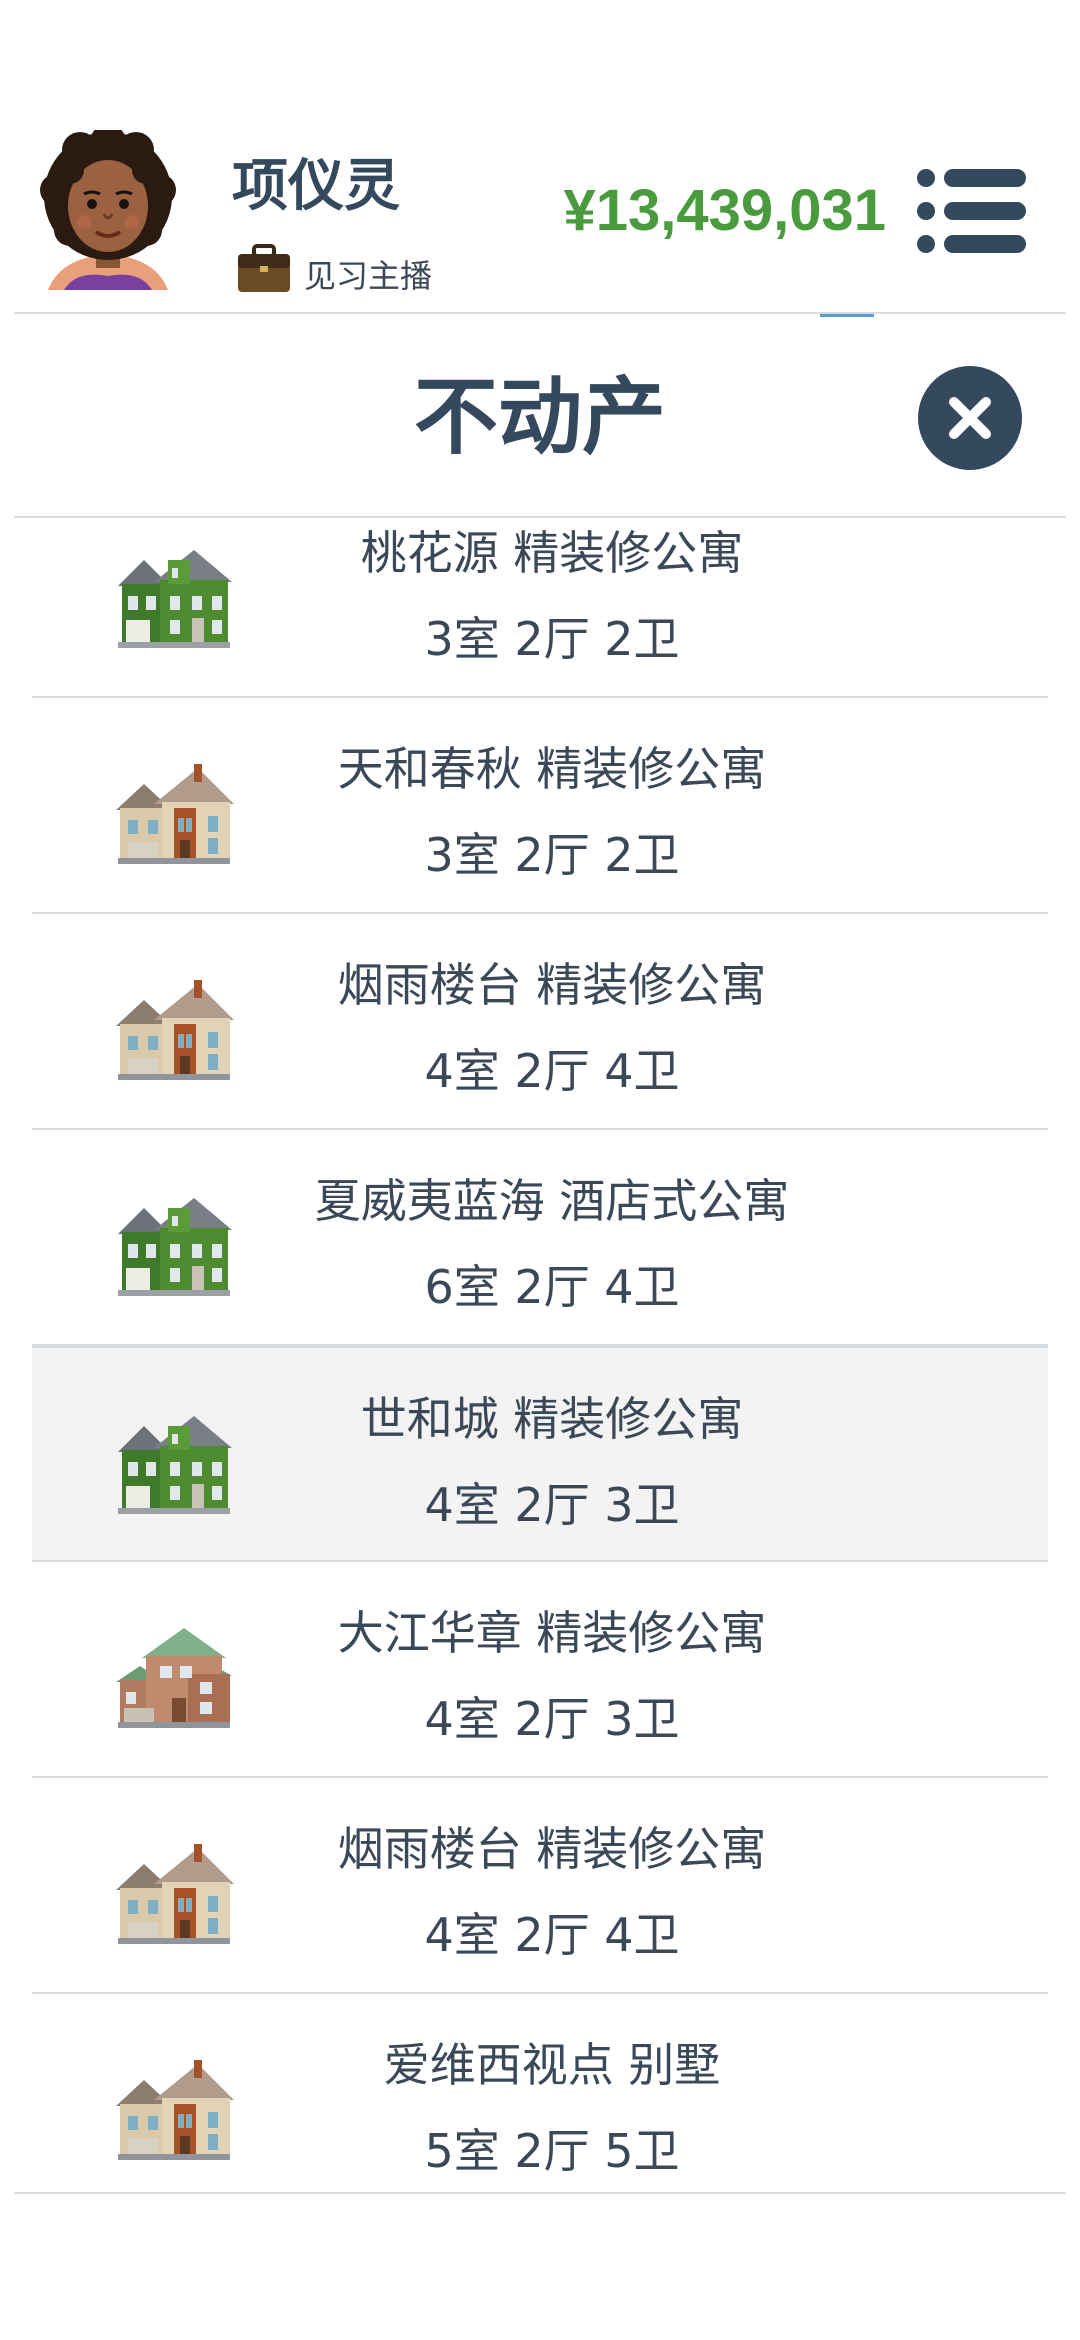 The height and width of the screenshot is (2340, 1080). What do you see at coordinates (552, 553) in the screenshot?
I see `property-name: 桃花源 精装修公寓` at bounding box center [552, 553].